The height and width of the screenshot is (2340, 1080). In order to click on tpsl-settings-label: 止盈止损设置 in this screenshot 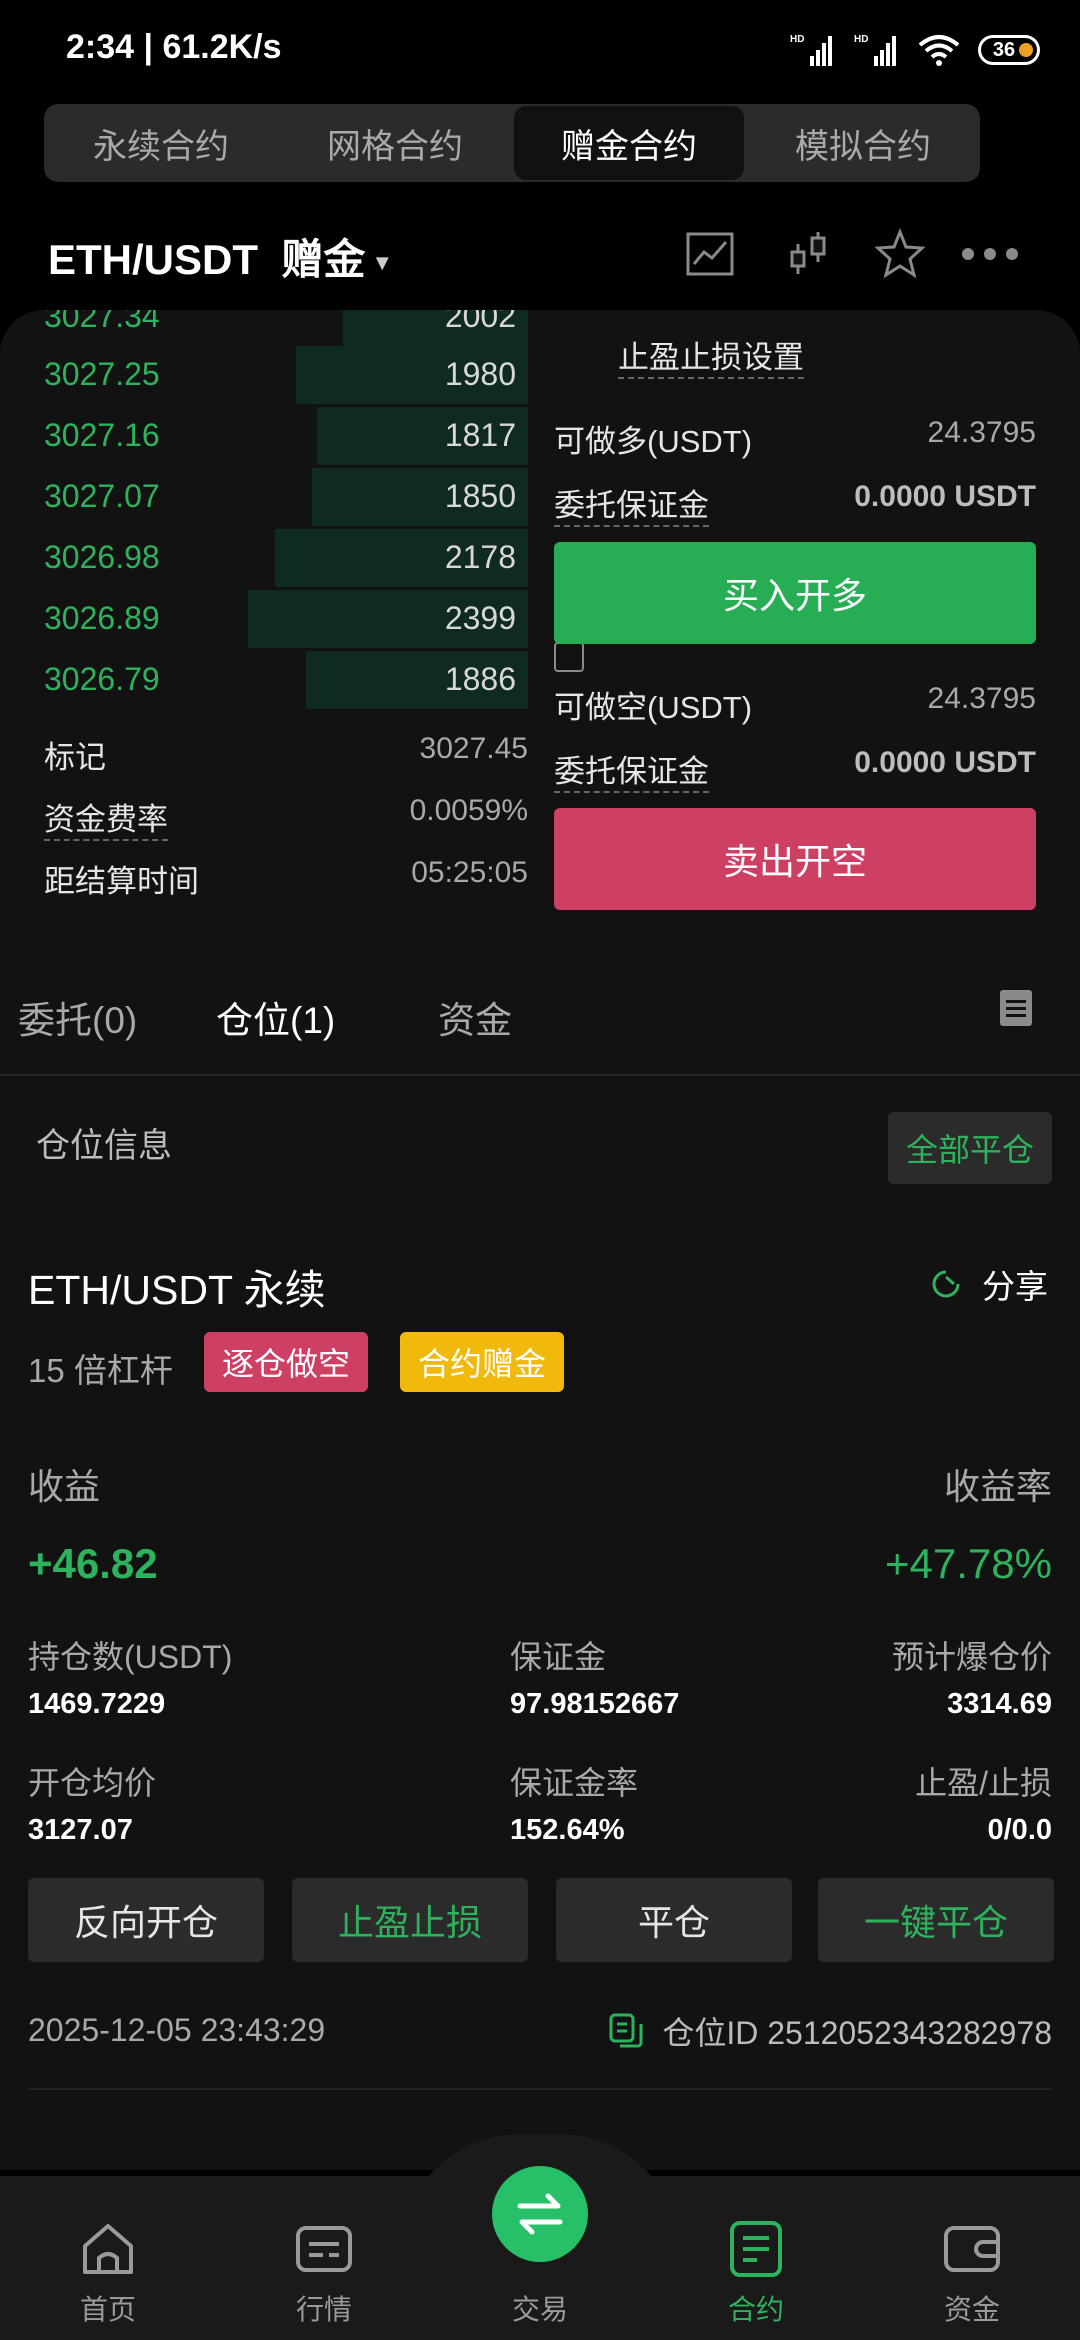, I will do `click(711, 359)`.